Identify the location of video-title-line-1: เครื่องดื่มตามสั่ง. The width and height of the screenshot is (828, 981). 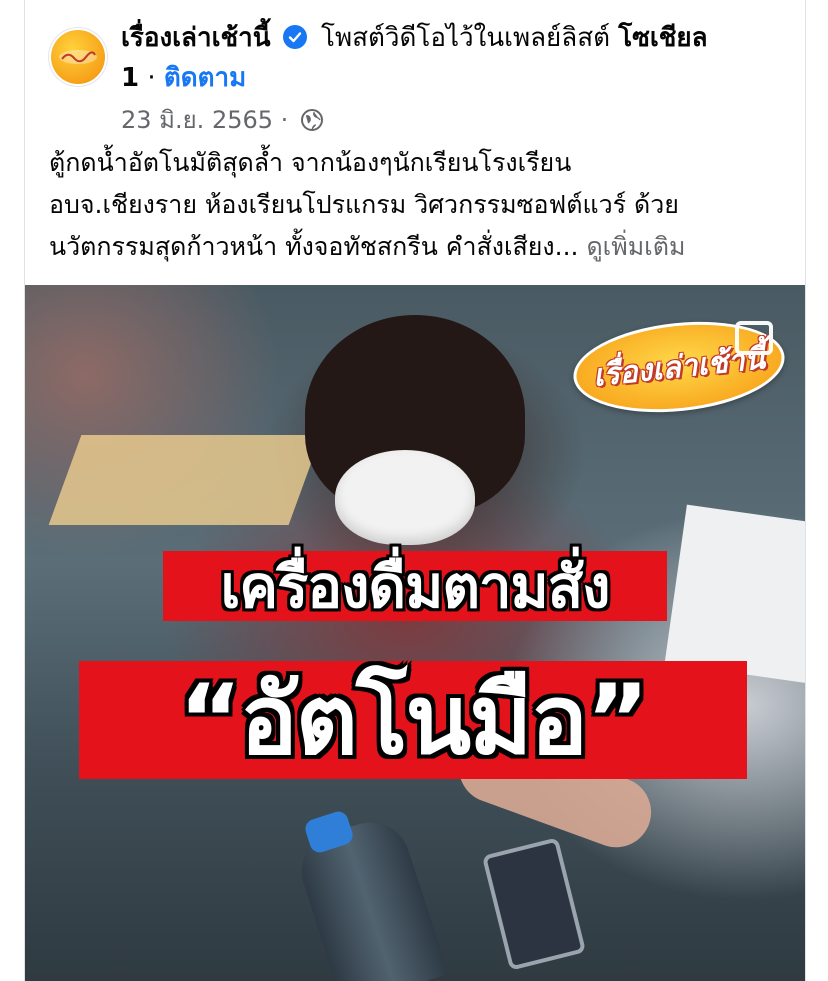
(415, 586).